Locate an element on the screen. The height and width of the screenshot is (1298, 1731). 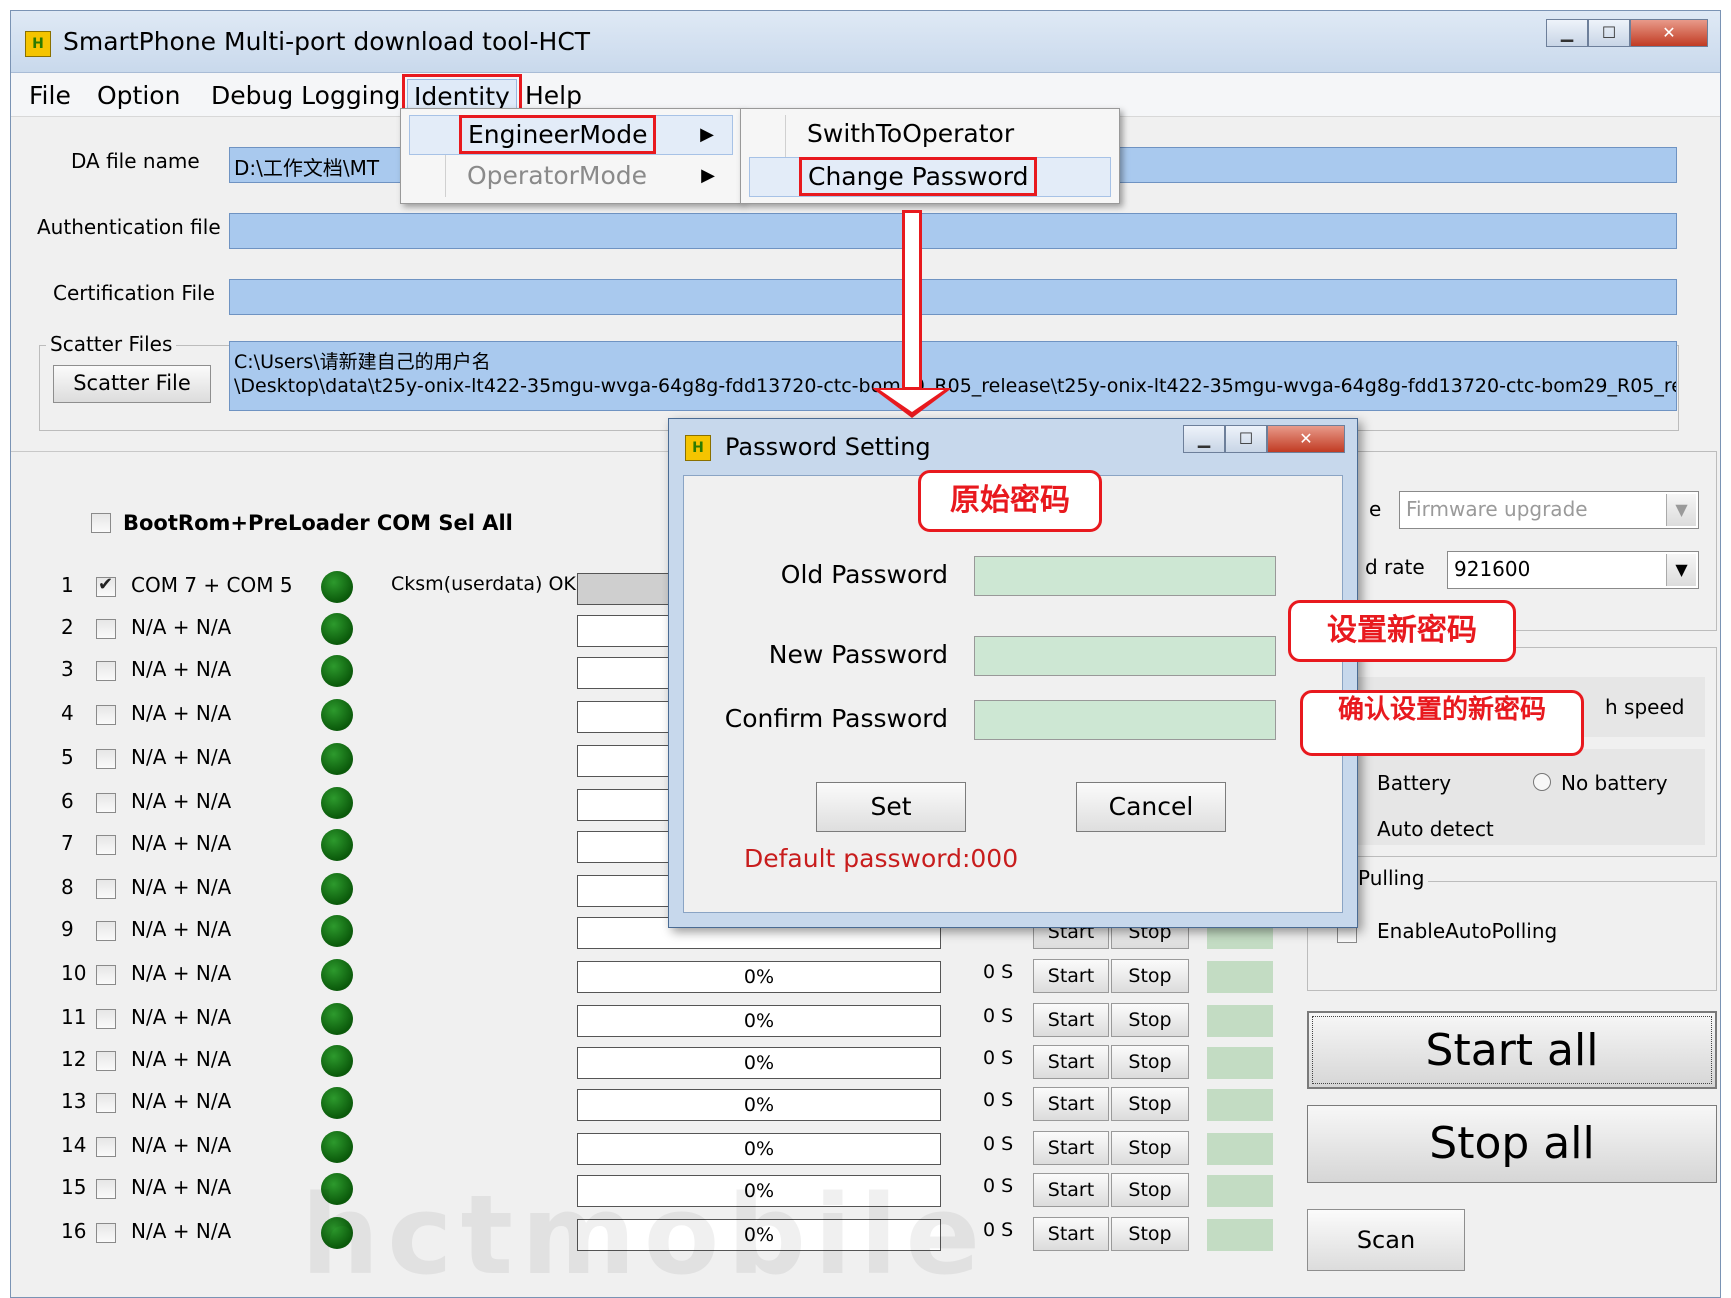
sel-all: BootRom+PreLoader COM Sel All is located at coordinates (302, 523).